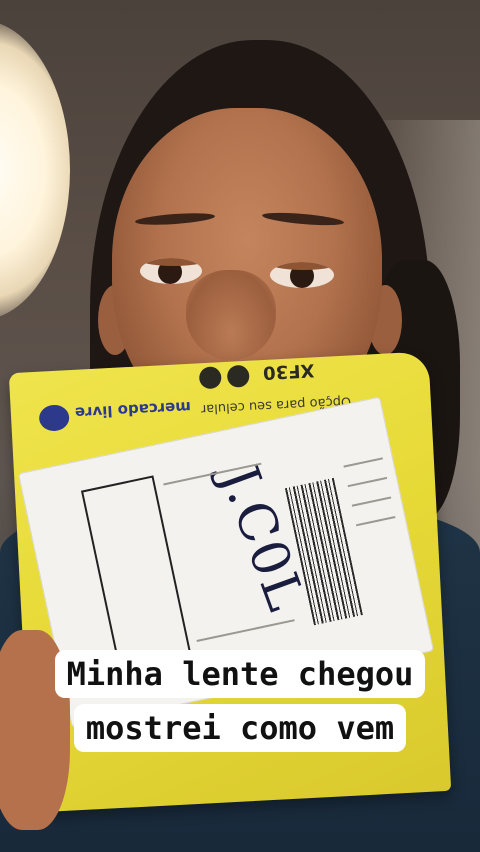  Describe the element at coordinates (136, 573) in the screenshot. I see `route-box` at that location.